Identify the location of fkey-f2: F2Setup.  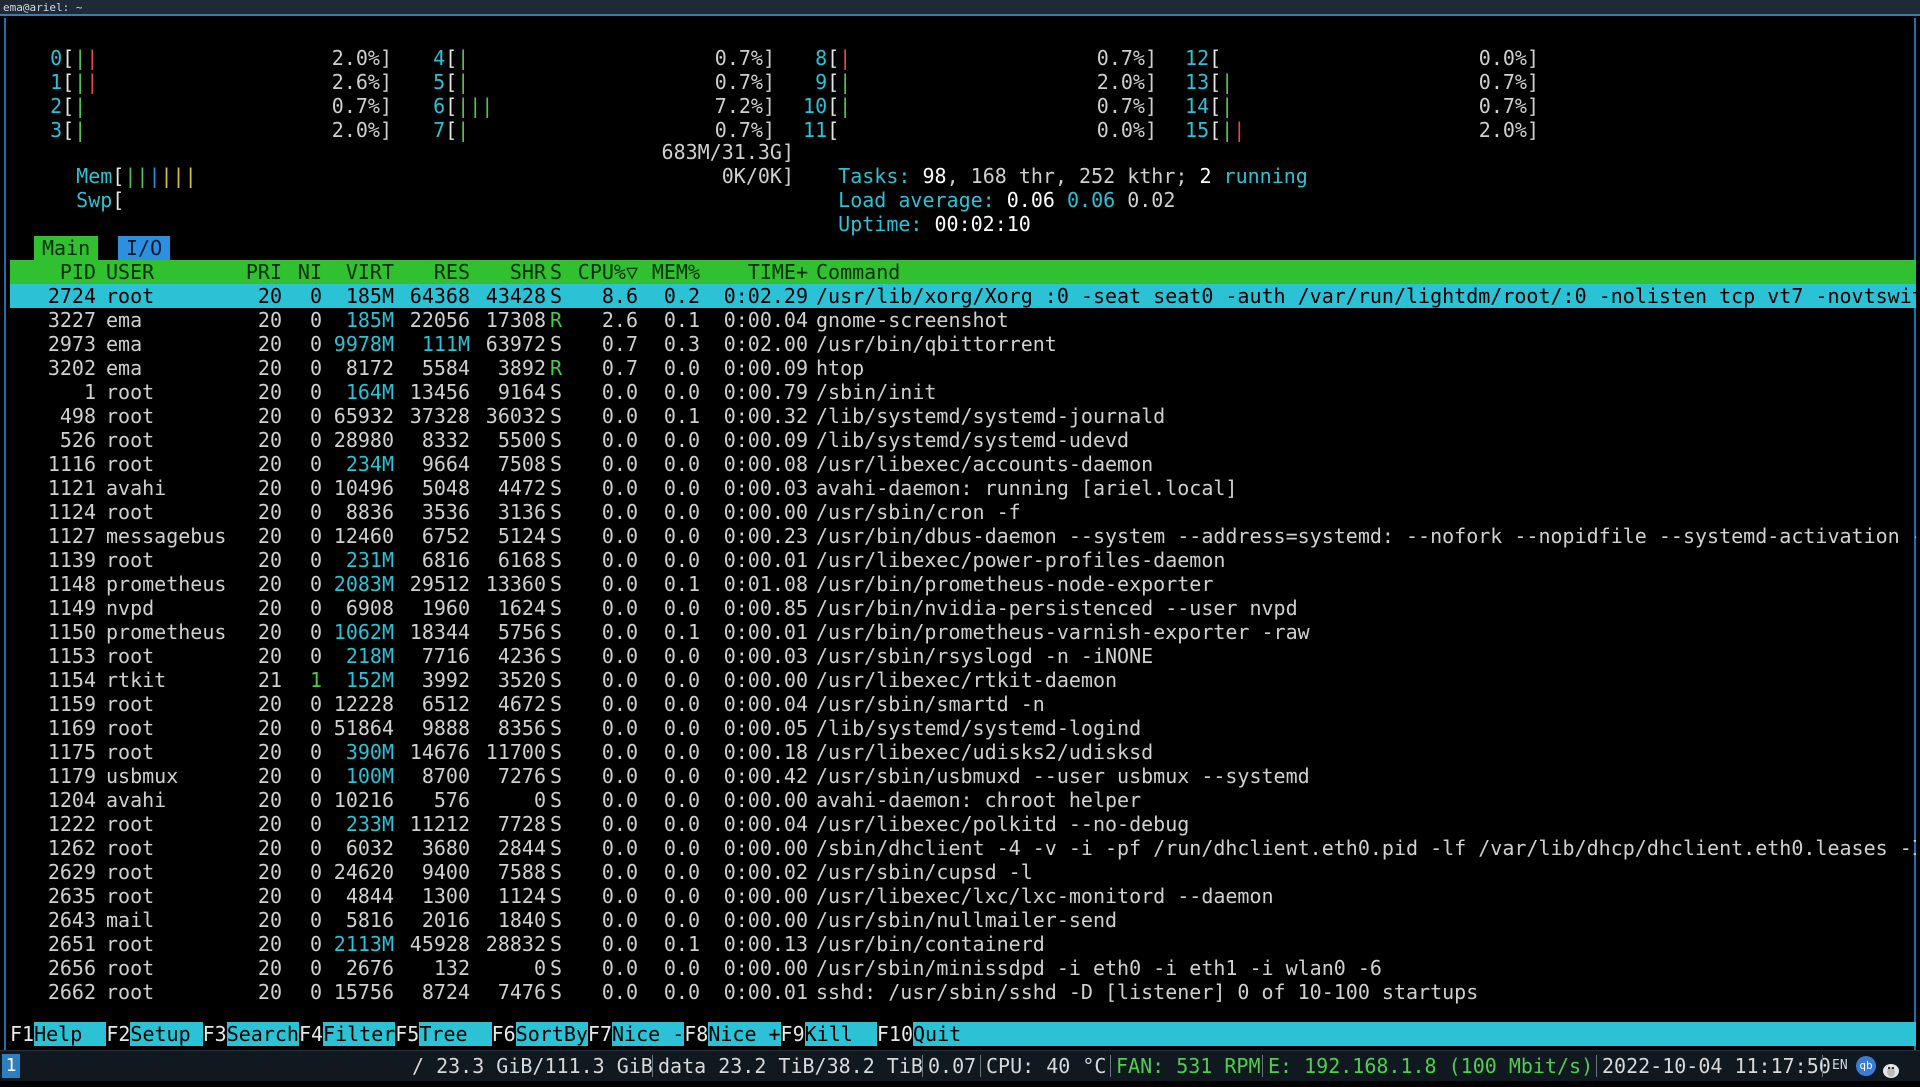
(154, 1034).